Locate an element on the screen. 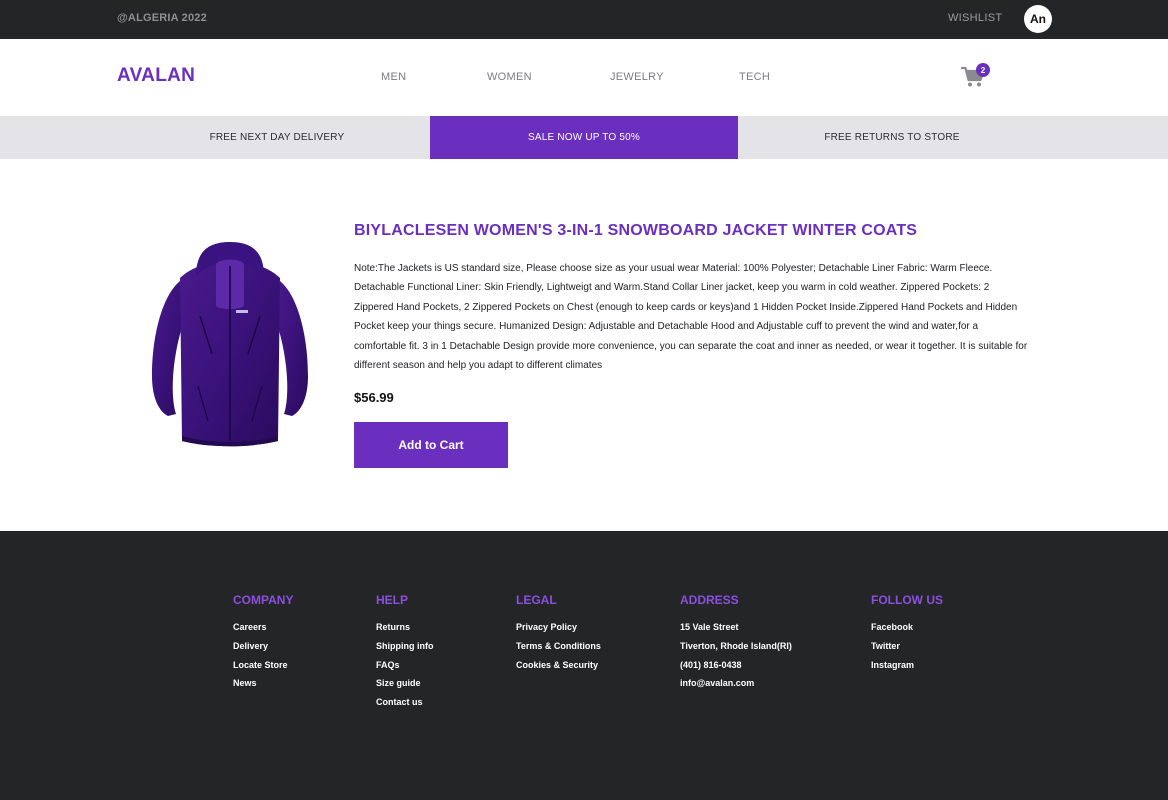  footer-follow: FOLLOW US Facebook Twitter Instagram is located at coordinates (907, 633).